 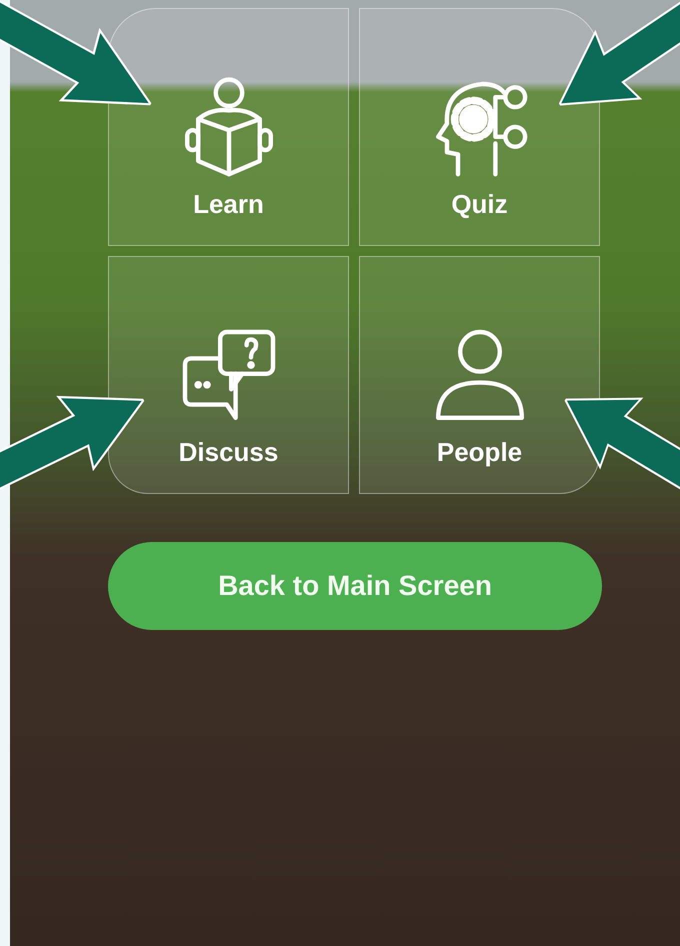 What do you see at coordinates (228, 127) in the screenshot?
I see `menu-tile: Learn` at bounding box center [228, 127].